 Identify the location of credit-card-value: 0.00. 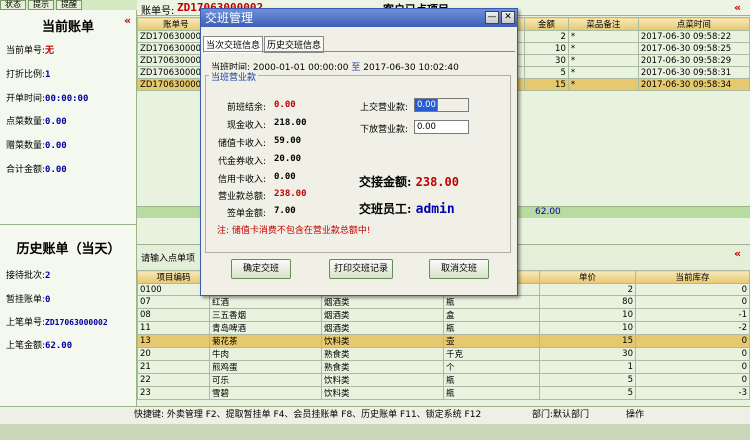
(285, 177).